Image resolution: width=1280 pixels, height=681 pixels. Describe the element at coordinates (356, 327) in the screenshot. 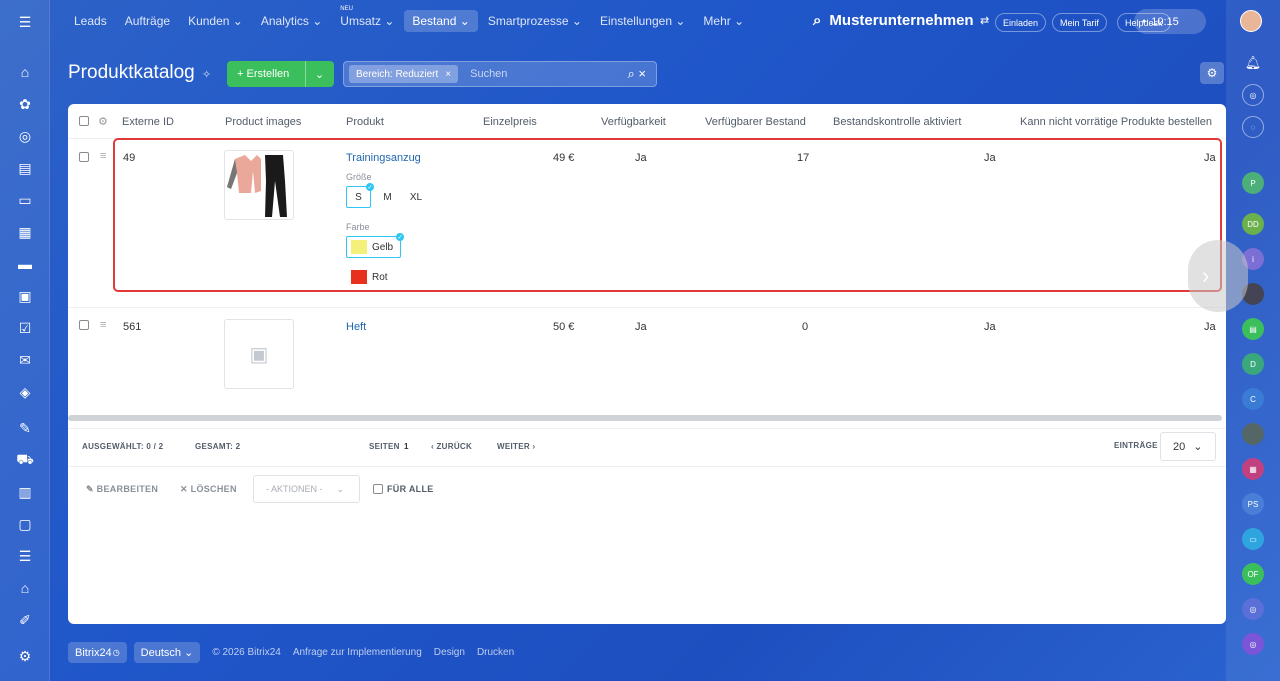

I see `product-link: Heft` at that location.